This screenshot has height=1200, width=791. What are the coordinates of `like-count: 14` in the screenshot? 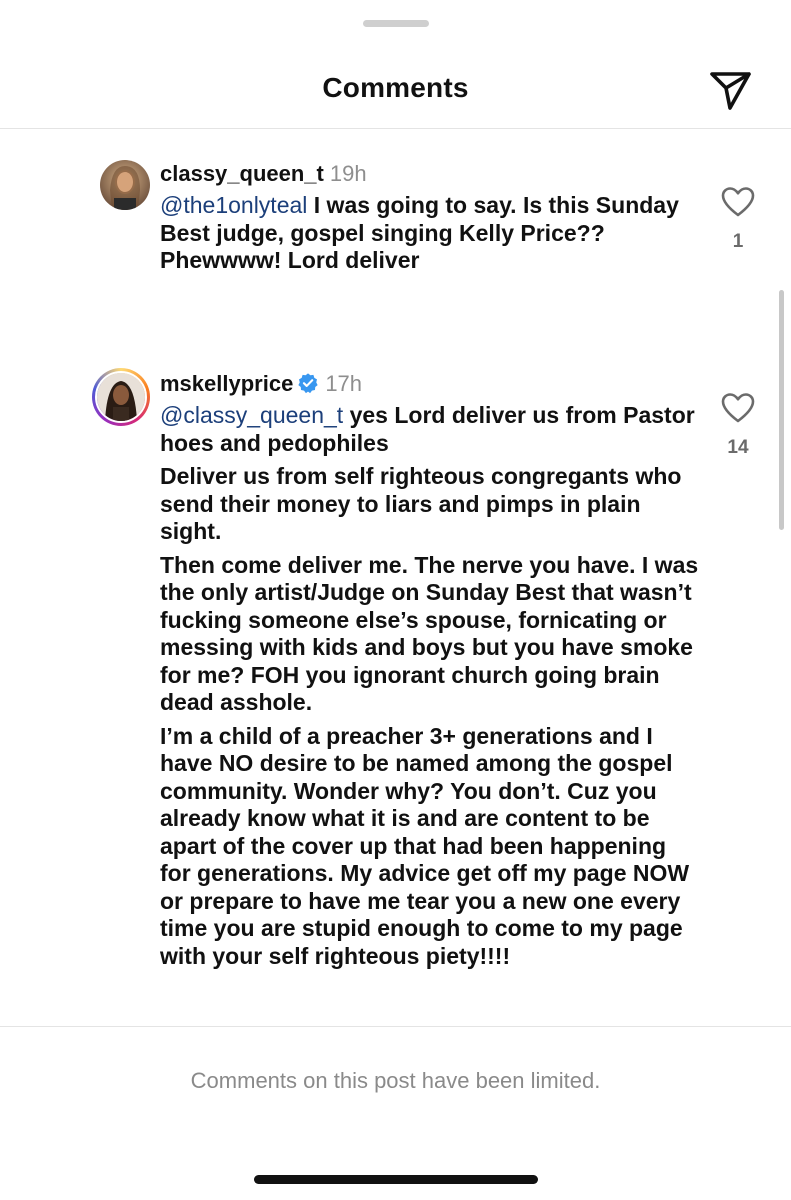 It's located at (738, 447).